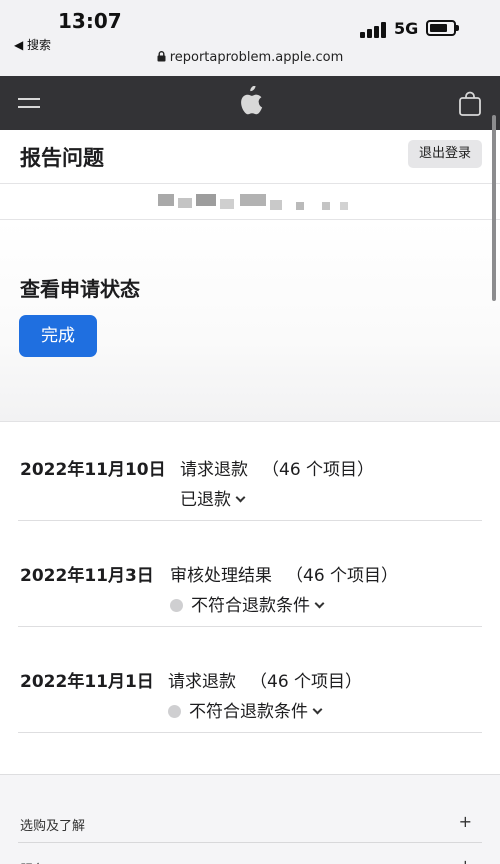  I want to click on url-text: reportaproblem.apple.com, so click(256, 57).